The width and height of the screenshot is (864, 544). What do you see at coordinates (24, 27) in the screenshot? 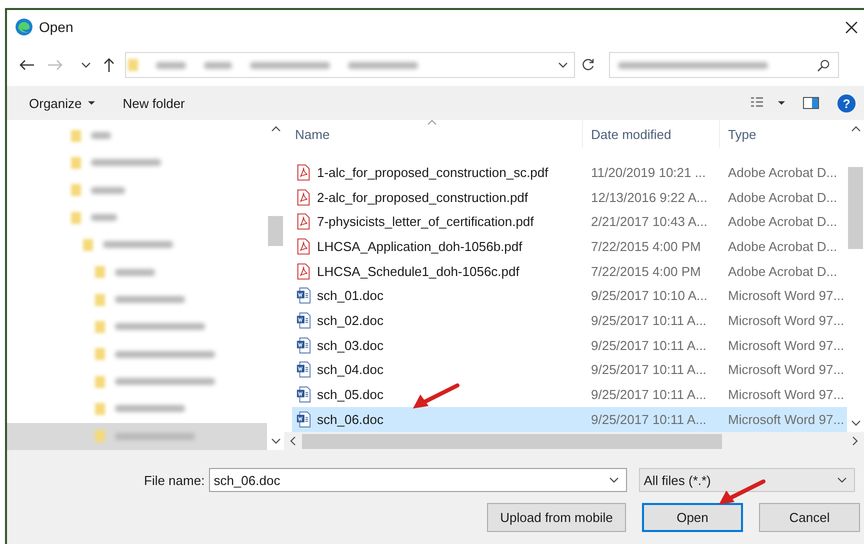
I see `browser-logo-icon` at bounding box center [24, 27].